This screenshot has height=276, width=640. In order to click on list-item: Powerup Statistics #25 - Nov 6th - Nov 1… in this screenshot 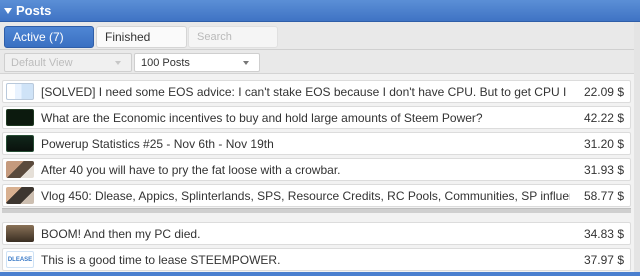, I will do `click(316, 143)`.